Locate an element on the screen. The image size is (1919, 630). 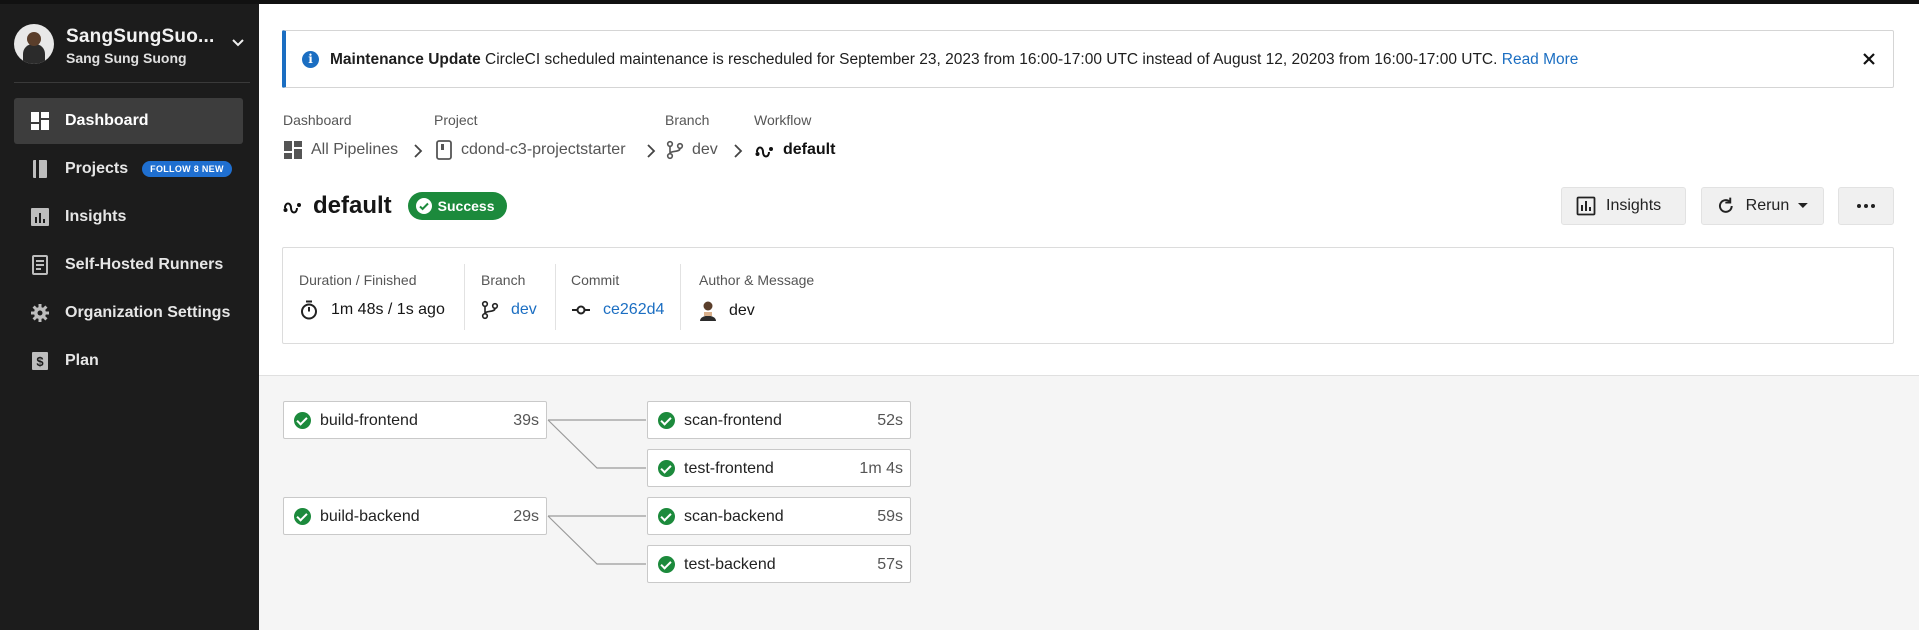
org-subtitle: Sang Sung Suong is located at coordinates (126, 58).